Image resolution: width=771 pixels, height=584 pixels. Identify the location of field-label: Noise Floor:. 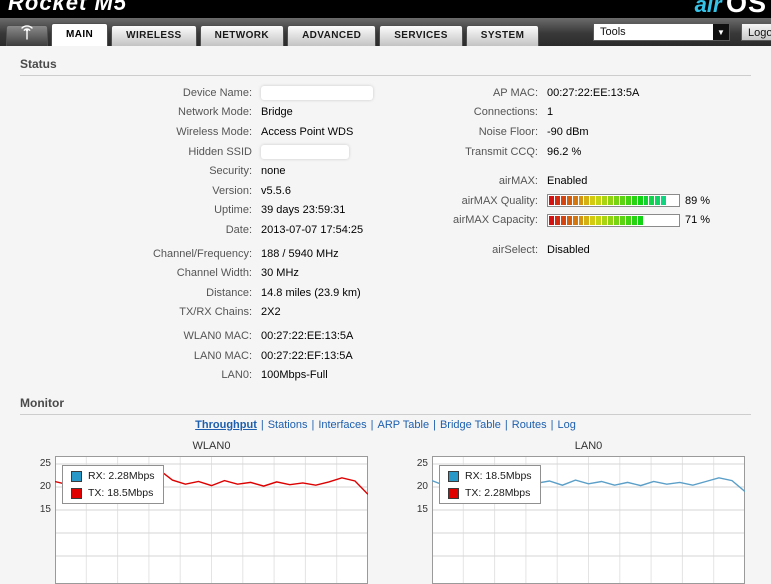
(508, 131).